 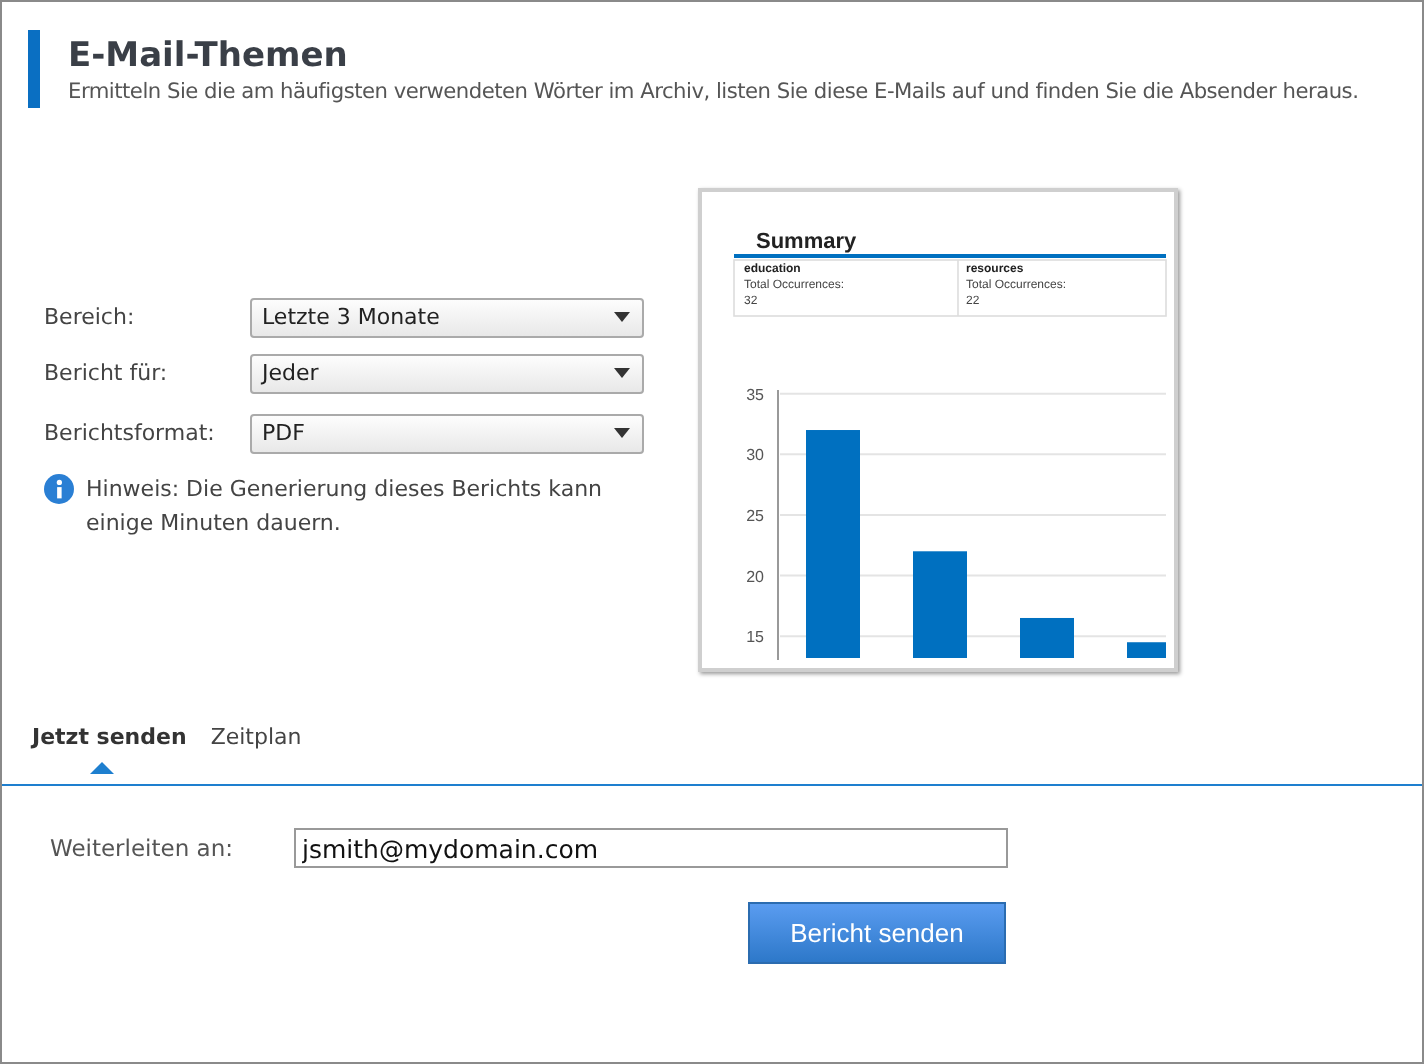 What do you see at coordinates (142, 848) in the screenshot?
I see `field-label: Weiterleiten an:` at bounding box center [142, 848].